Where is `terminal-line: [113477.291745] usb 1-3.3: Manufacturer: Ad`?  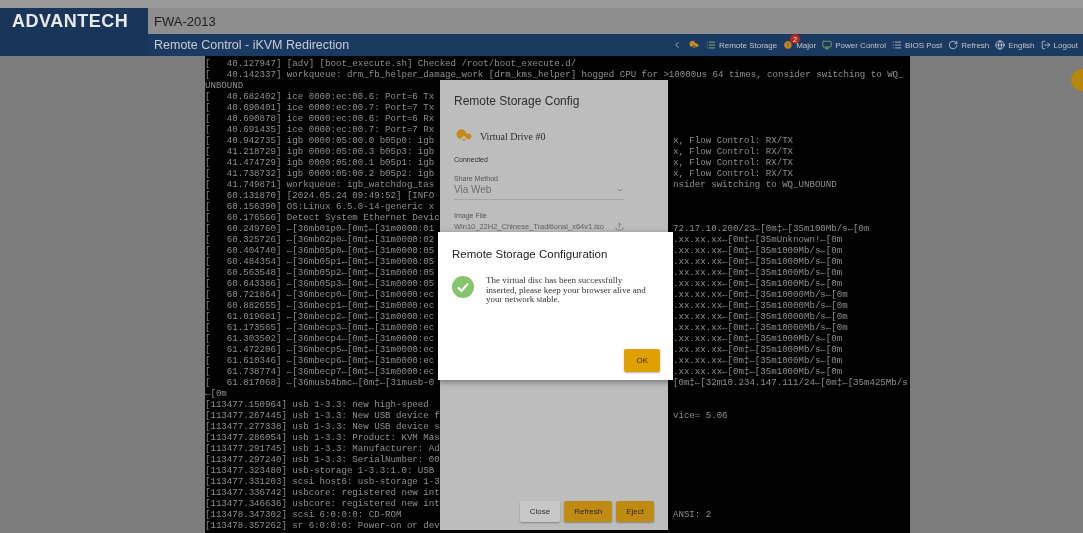
terminal-line: [113477.291745] usb 1-3.3: Manufacturer: Ad is located at coordinates (323, 448).